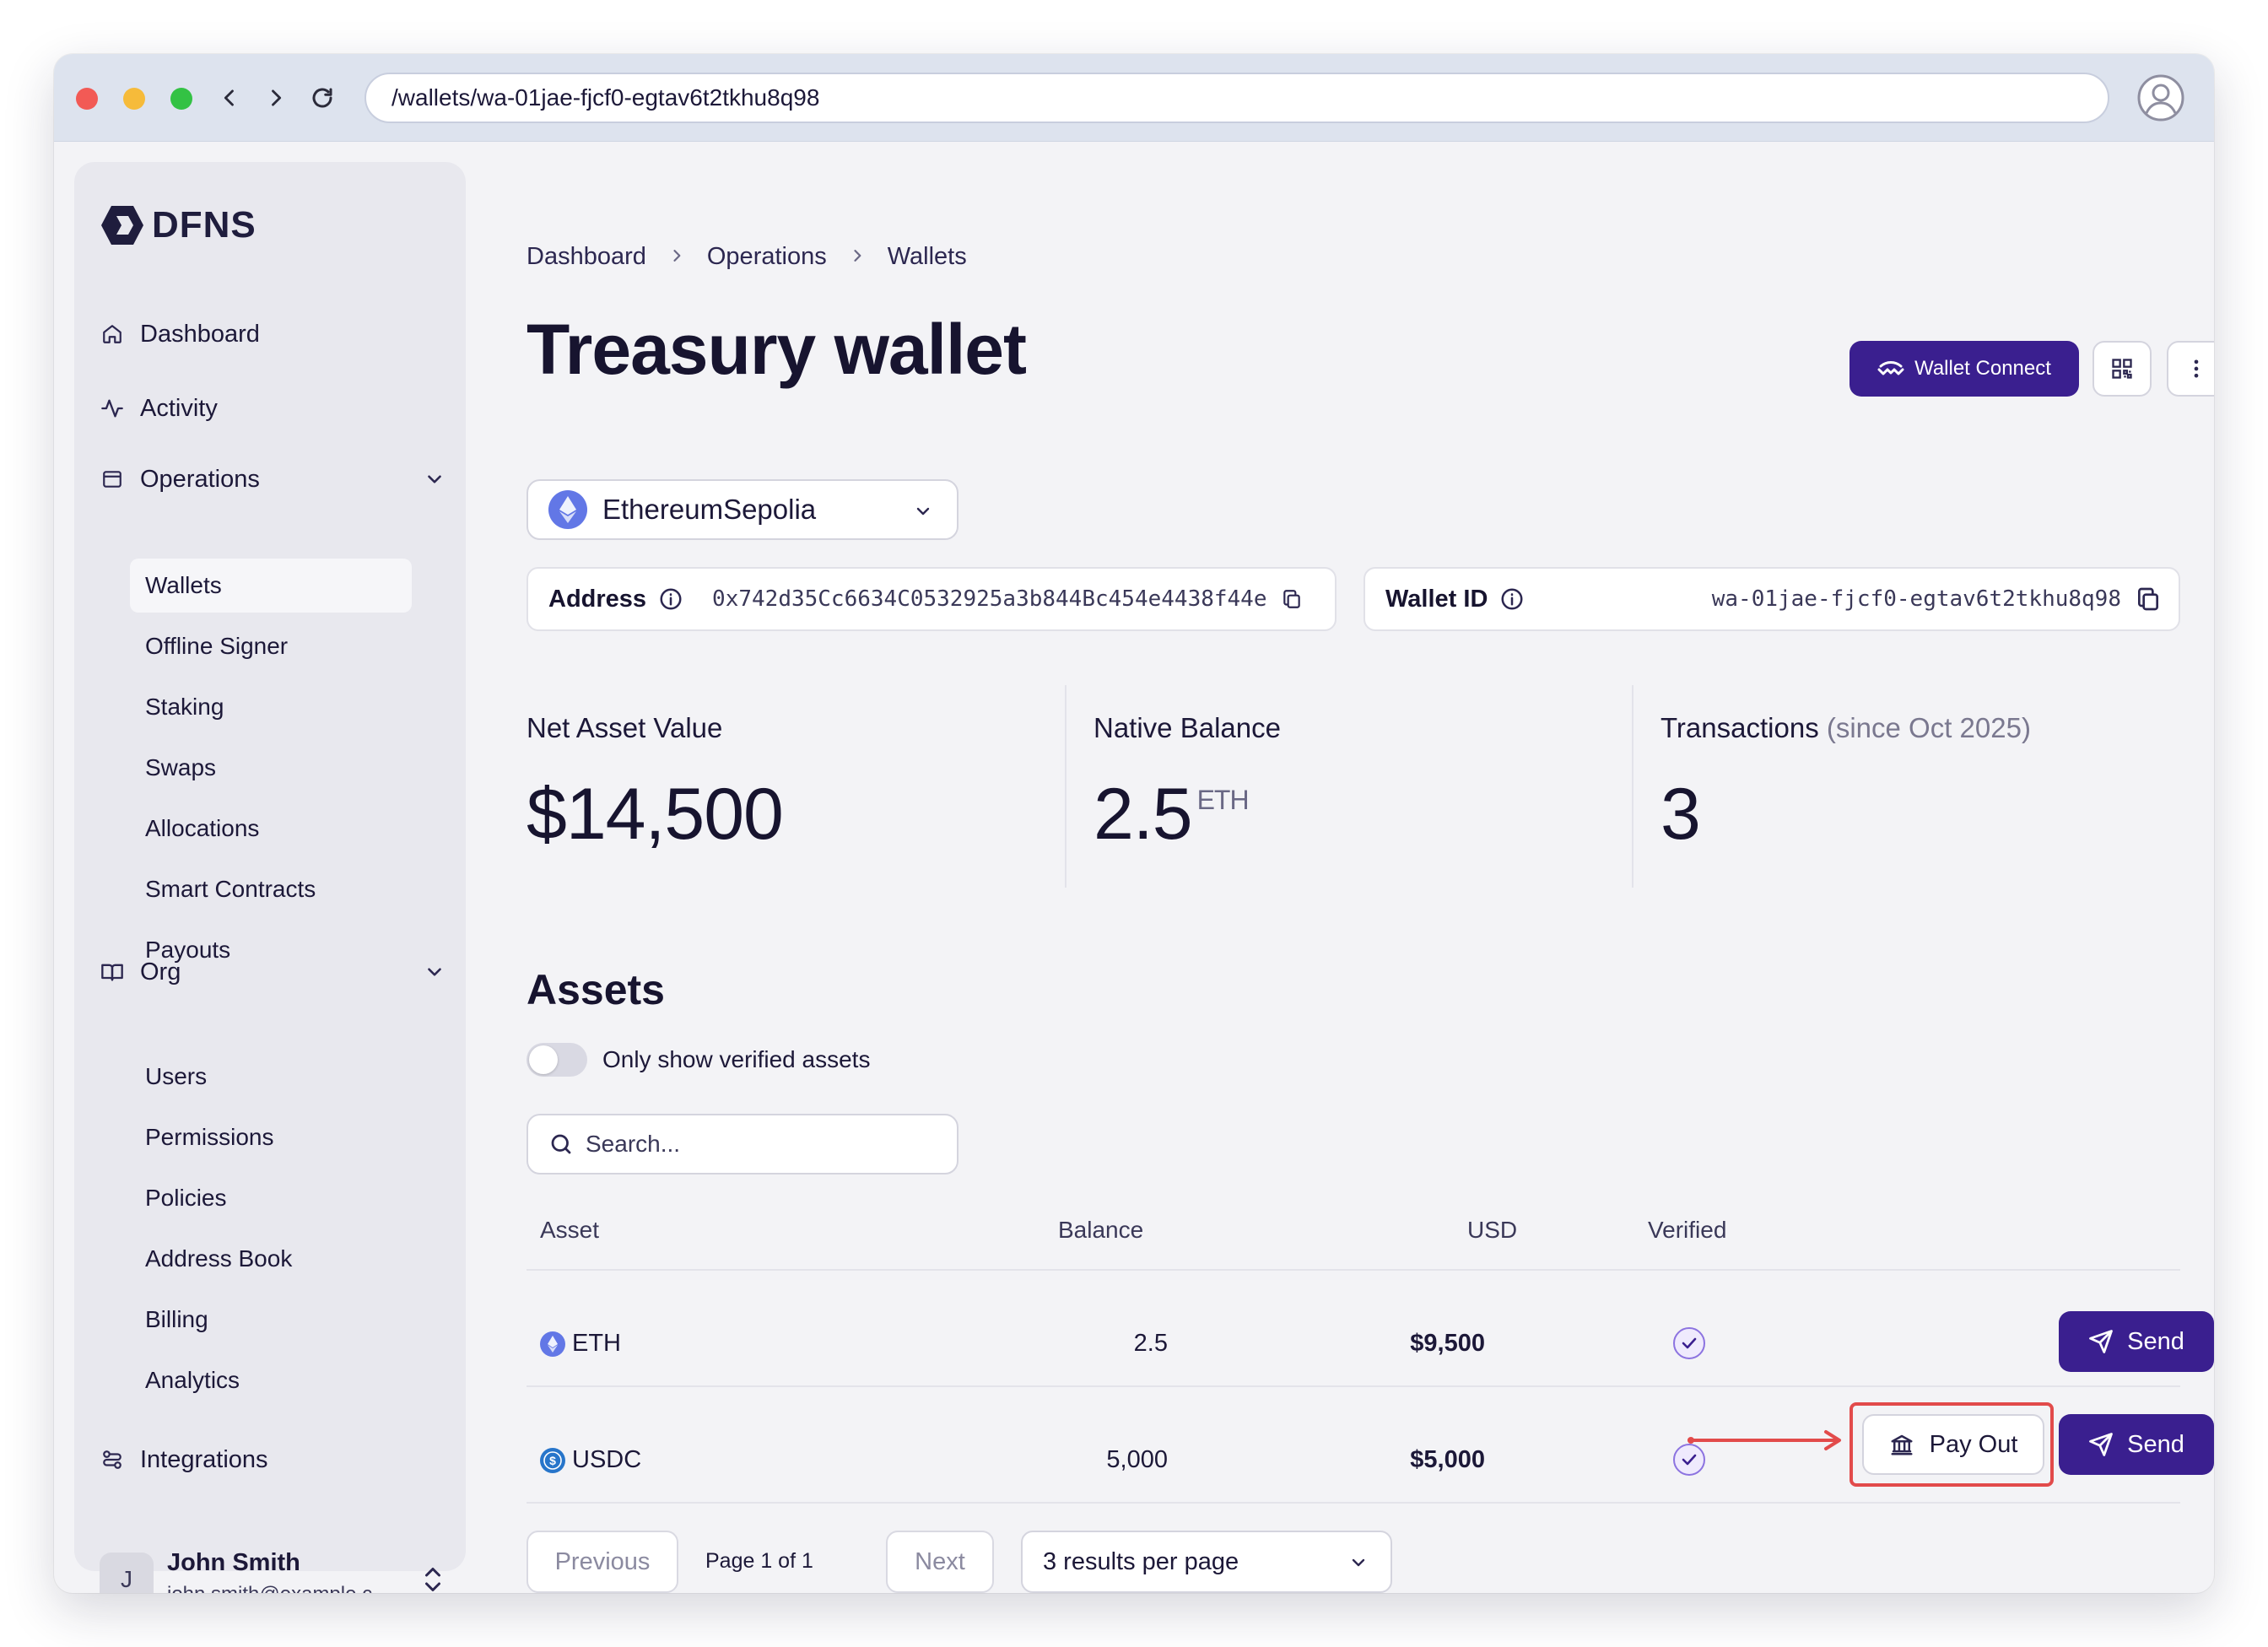 Image resolution: width=2268 pixels, height=1647 pixels. Describe the element at coordinates (2160, 97) in the screenshot. I see `profile-icon` at that location.